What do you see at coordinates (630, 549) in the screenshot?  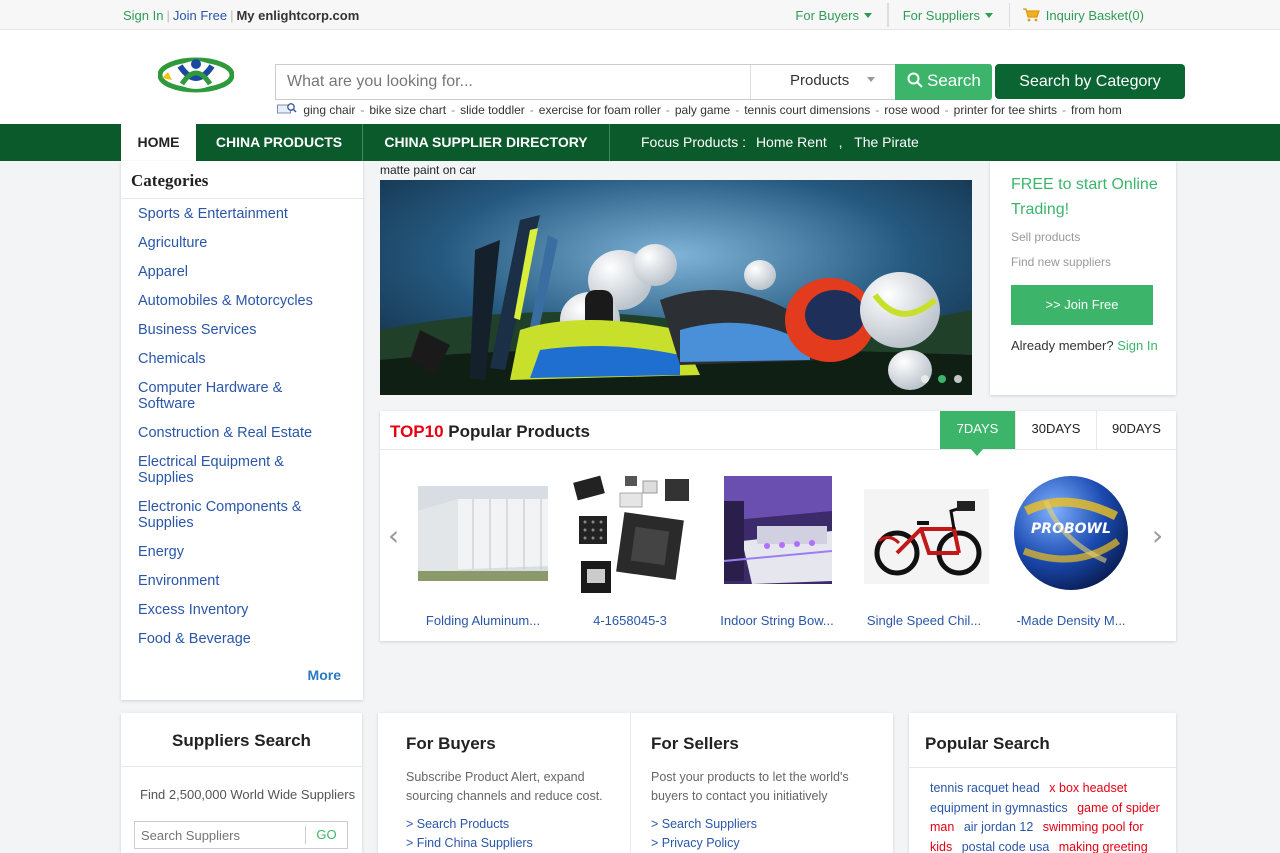 I see `product-card: 4-1658045-3` at bounding box center [630, 549].